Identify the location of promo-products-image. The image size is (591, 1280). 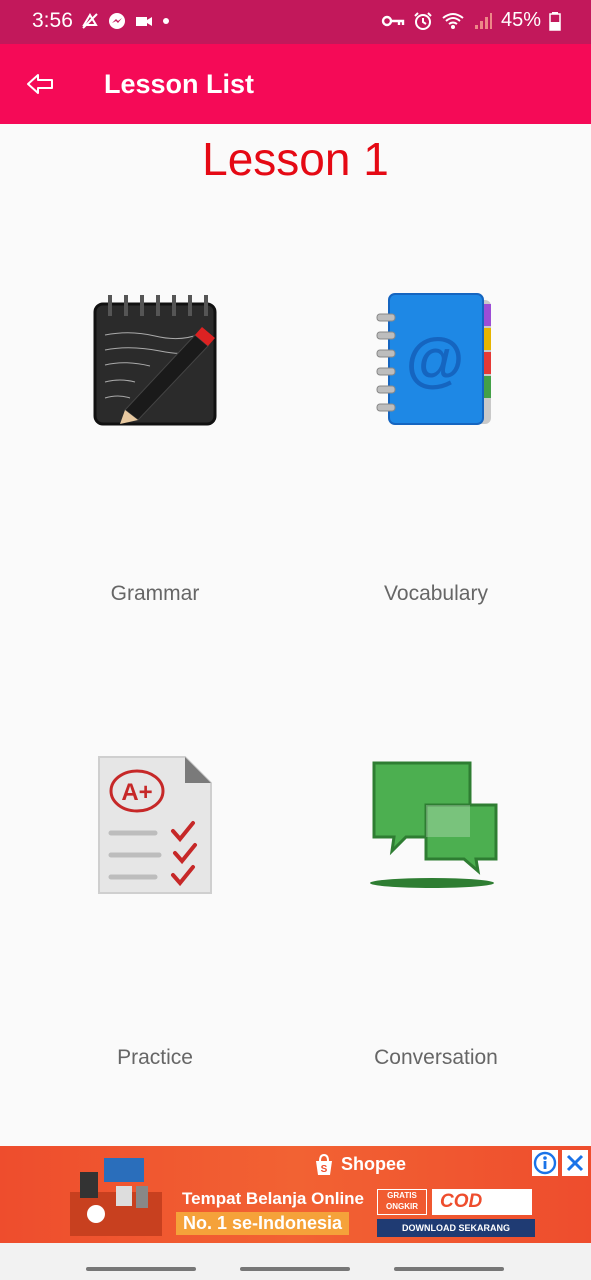
(116, 1197).